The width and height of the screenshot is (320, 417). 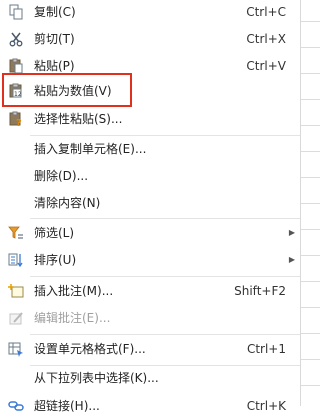 I want to click on menu-item-paste-label: 粘贴(P), so click(x=54, y=66).